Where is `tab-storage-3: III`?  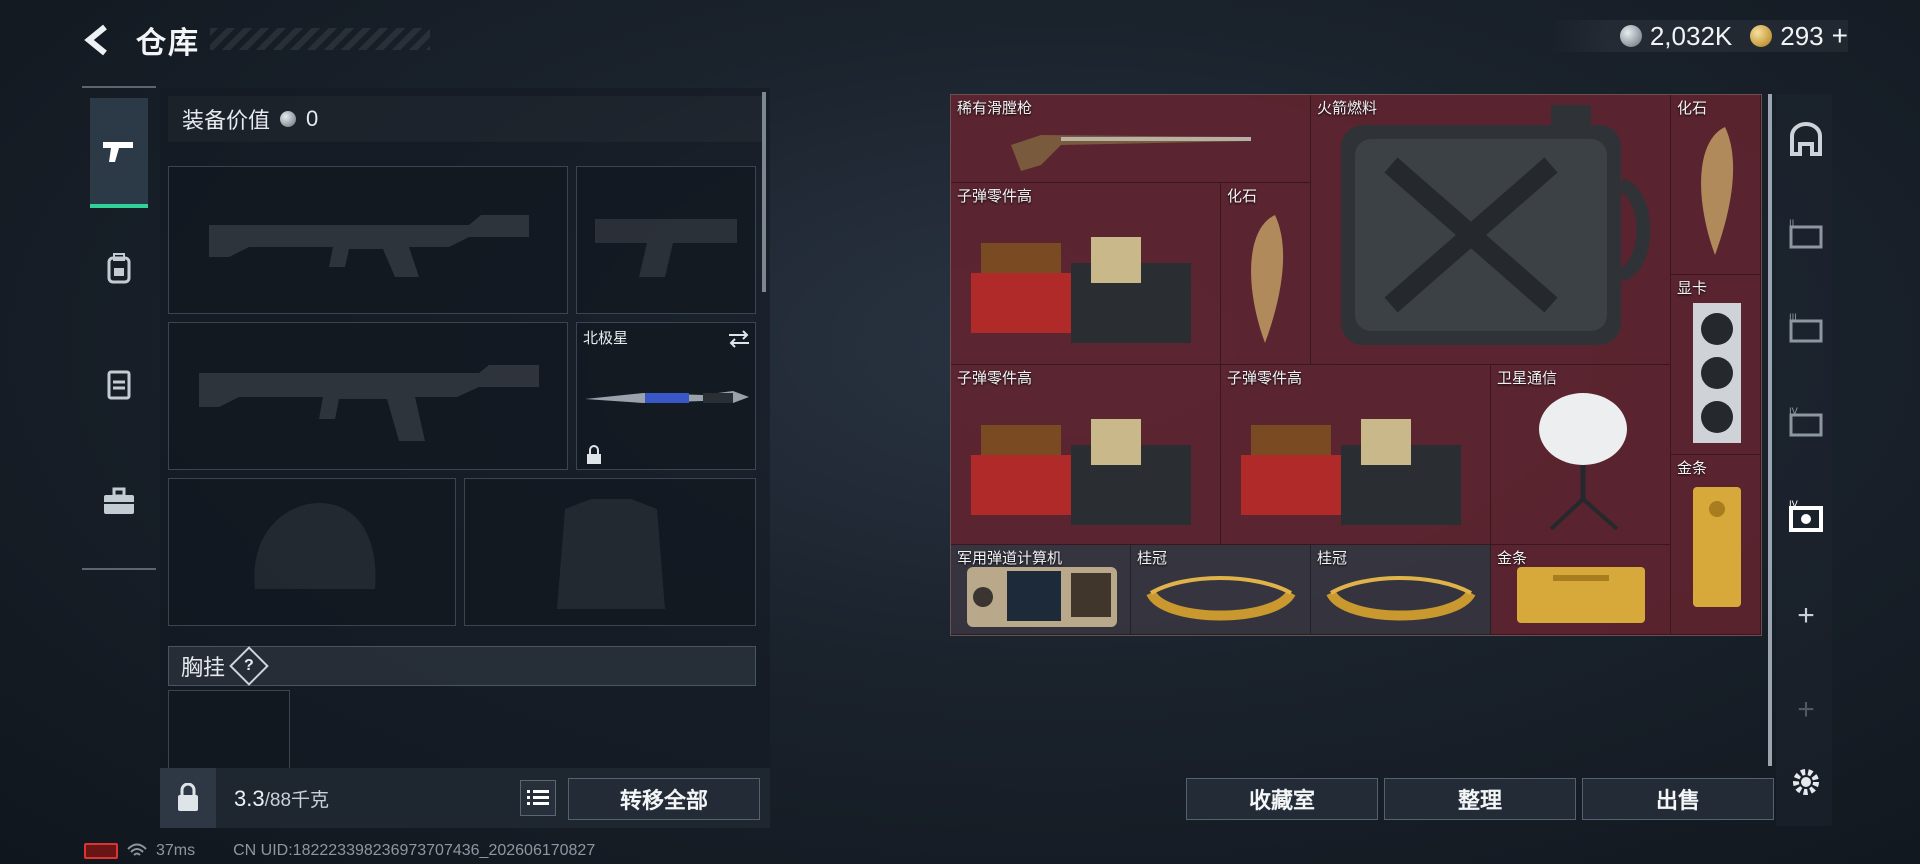
tab-storage-3: III is located at coordinates (1806, 328).